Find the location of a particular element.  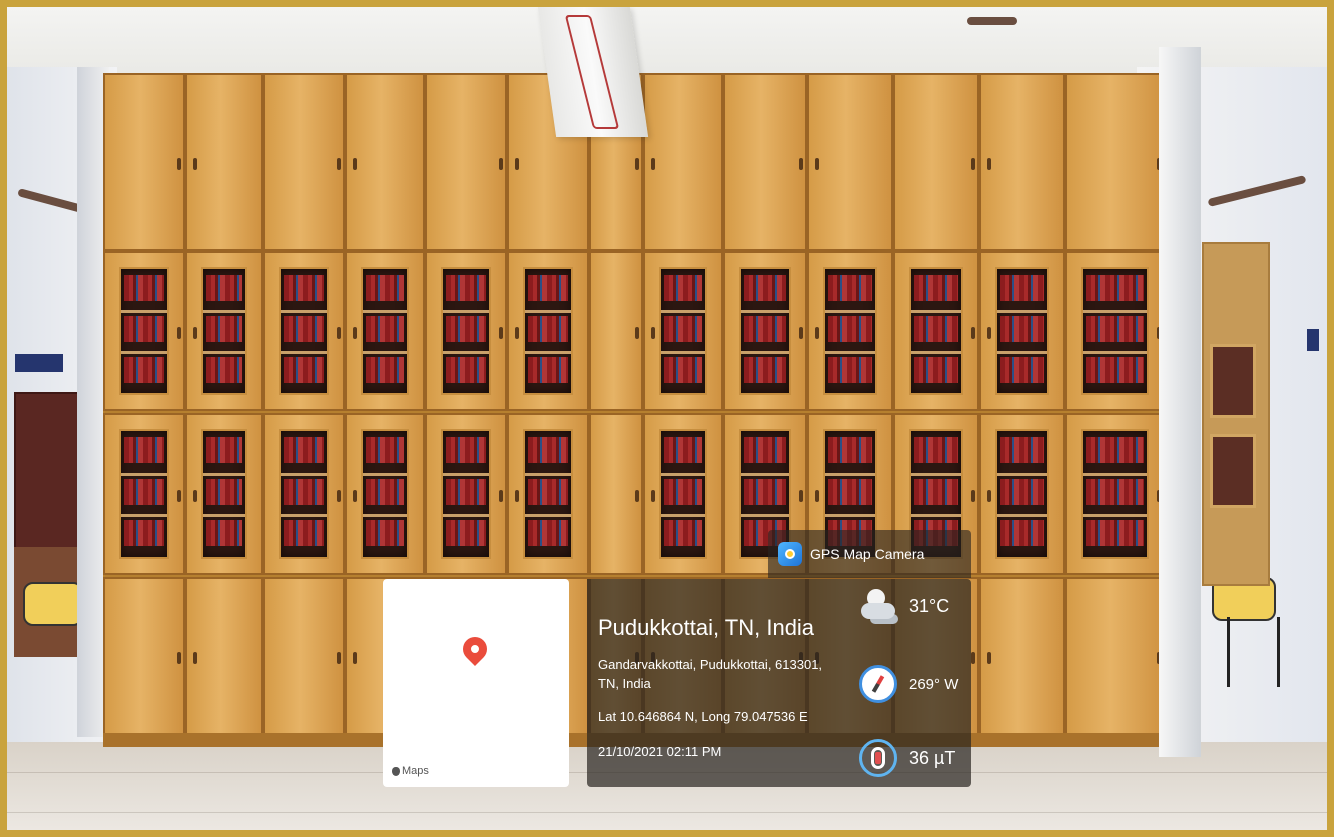

gps-app-header: GPS Map Camera is located at coordinates (869, 554).